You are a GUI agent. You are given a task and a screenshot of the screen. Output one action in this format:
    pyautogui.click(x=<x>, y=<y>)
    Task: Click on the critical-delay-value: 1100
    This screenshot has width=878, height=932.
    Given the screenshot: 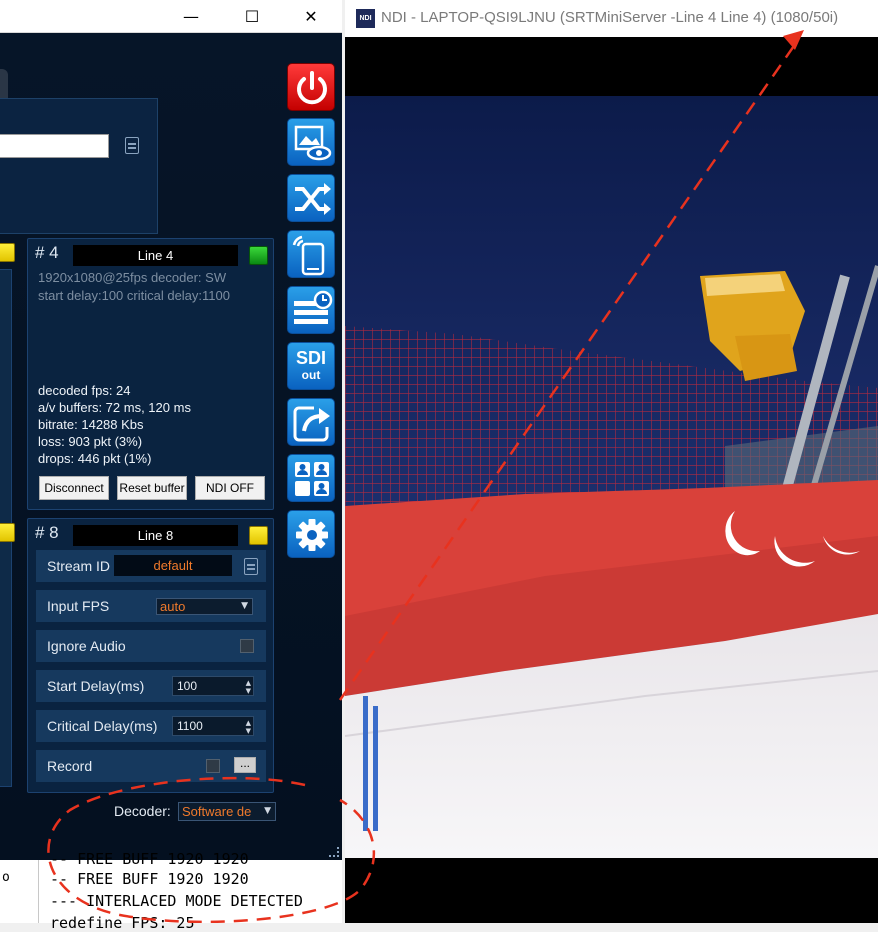 What is the action you would take?
    pyautogui.click(x=190, y=726)
    